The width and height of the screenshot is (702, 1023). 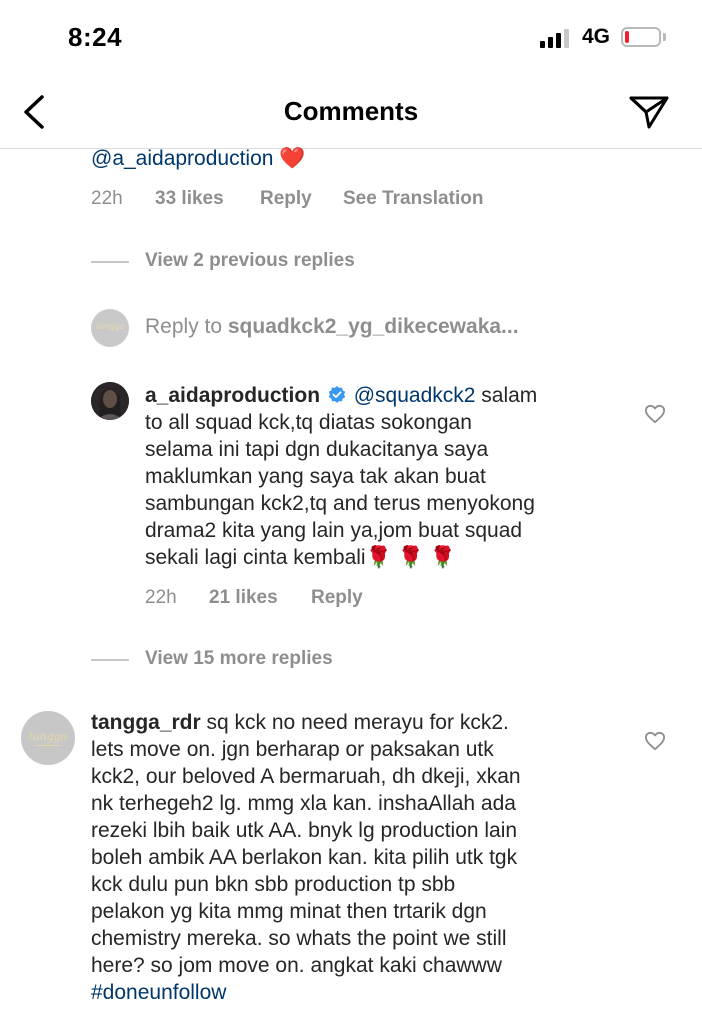 I want to click on see-translation-button: See Translation, so click(x=413, y=199).